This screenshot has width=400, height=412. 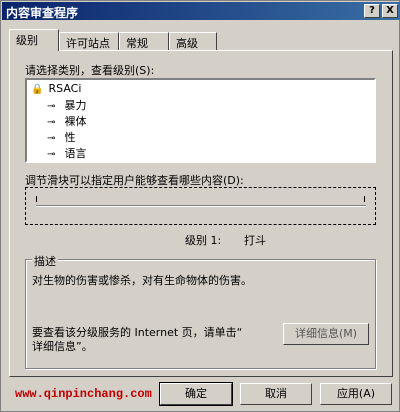 I want to click on ok-button: 确定, so click(x=196, y=394).